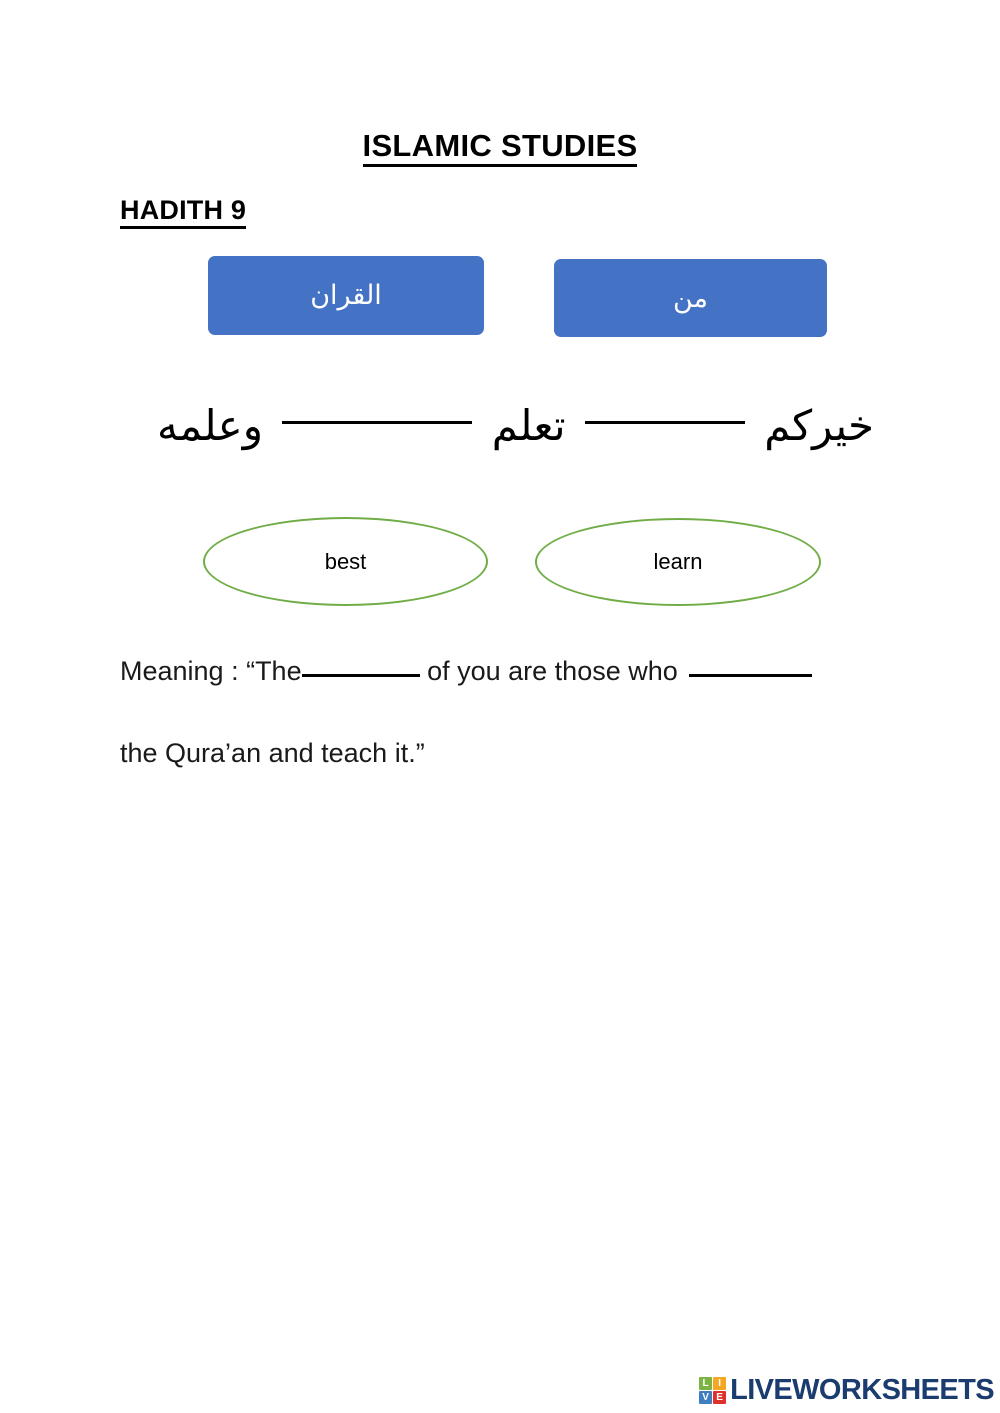  Describe the element at coordinates (720, 1397) in the screenshot. I see `logo-tile-e: E` at that location.